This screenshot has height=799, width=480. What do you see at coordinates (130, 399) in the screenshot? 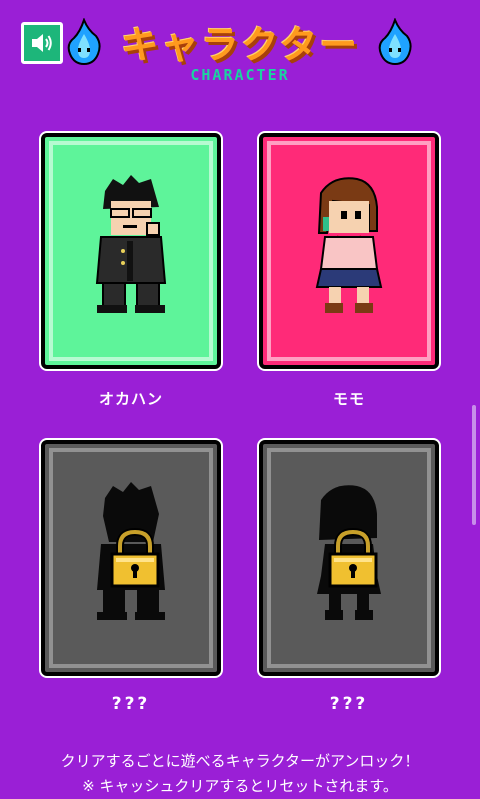
I see `character-name: オカハン` at bounding box center [130, 399].